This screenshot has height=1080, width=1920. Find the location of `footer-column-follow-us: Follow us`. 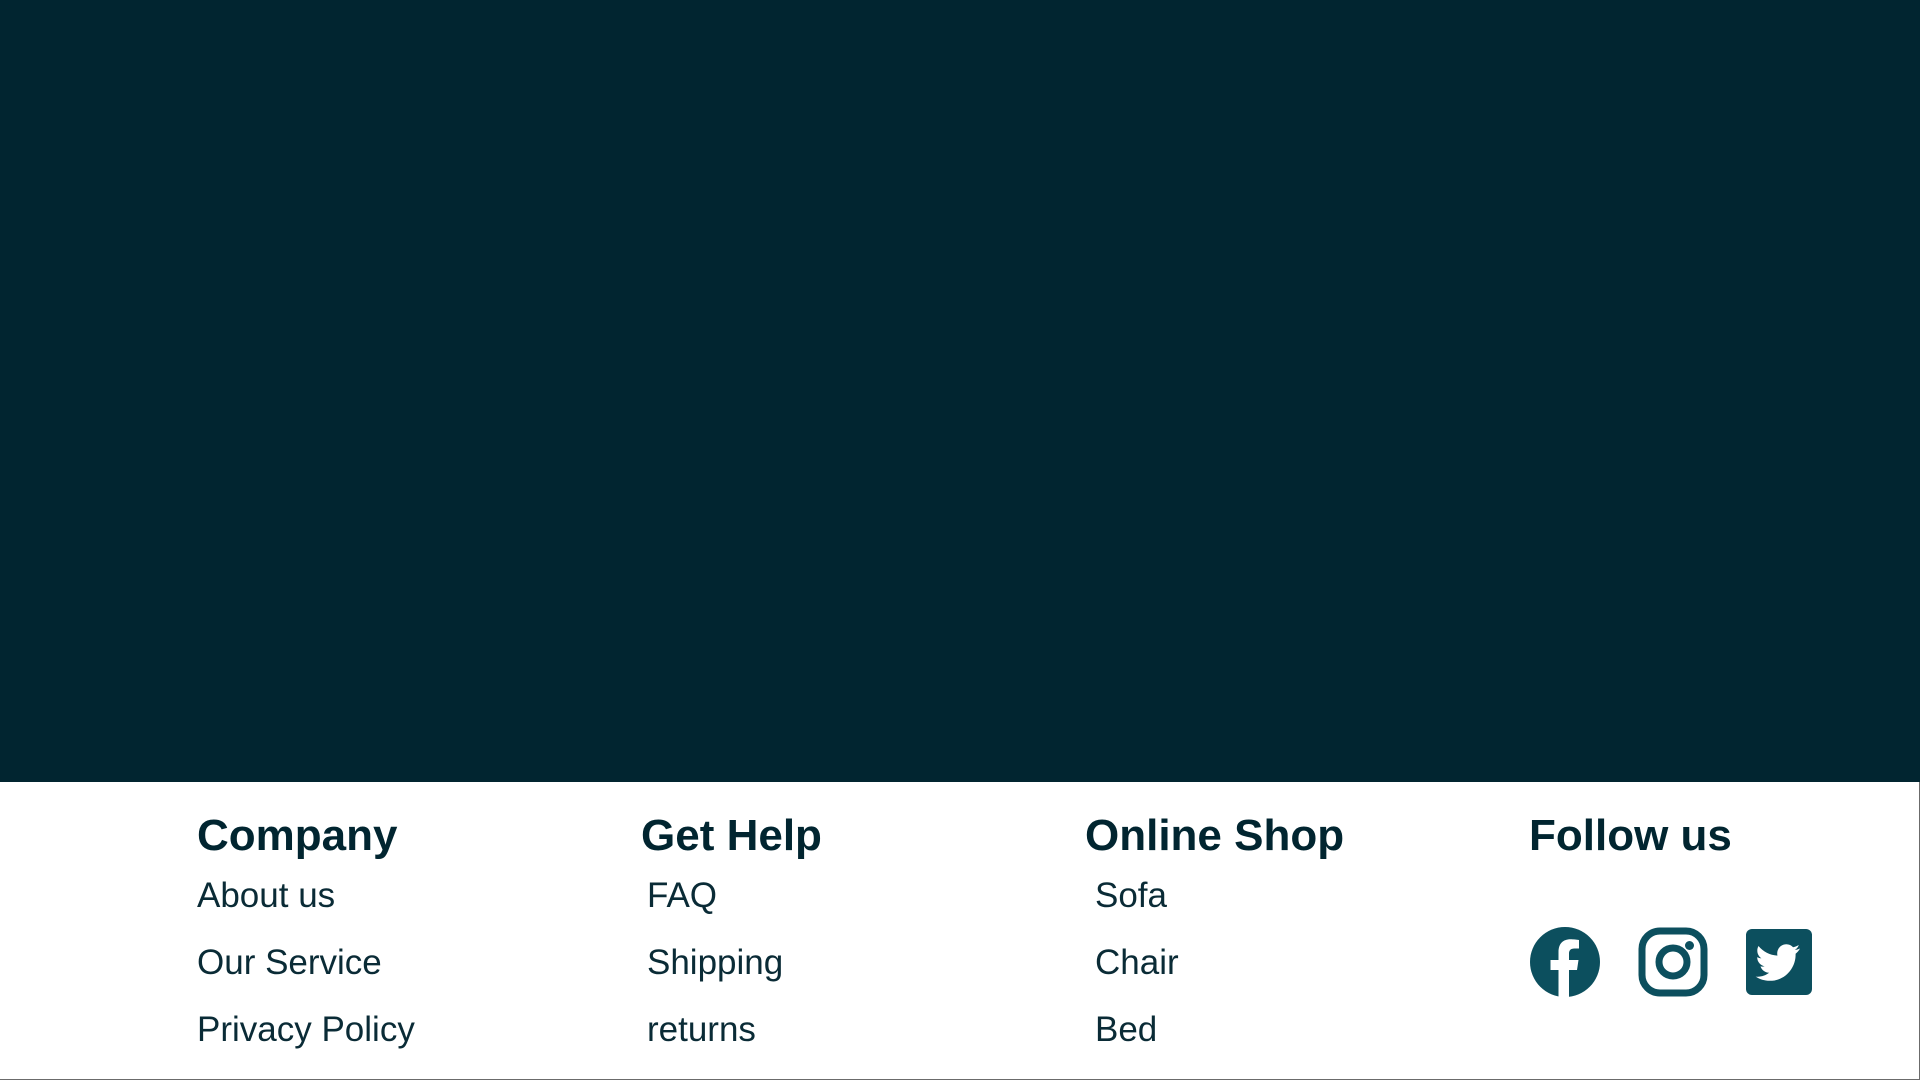

footer-column-follow-us: Follow us is located at coordinates (1670, 903).